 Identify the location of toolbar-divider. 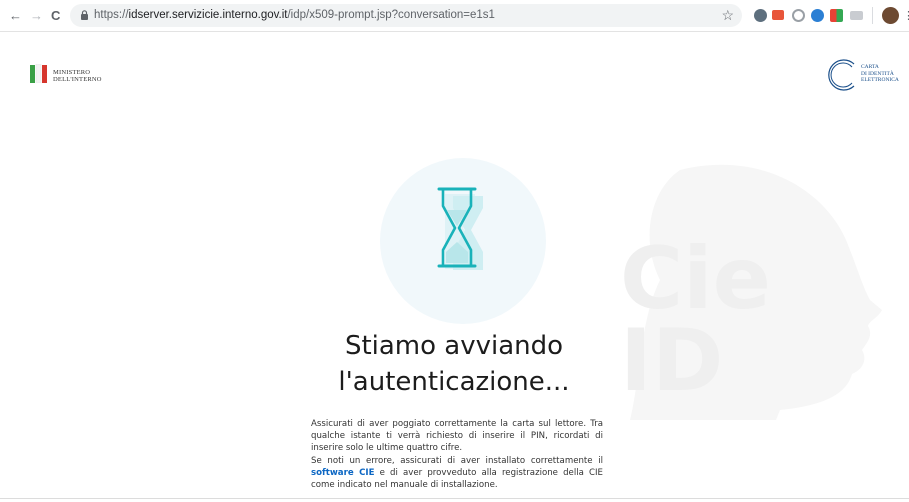
(872, 15).